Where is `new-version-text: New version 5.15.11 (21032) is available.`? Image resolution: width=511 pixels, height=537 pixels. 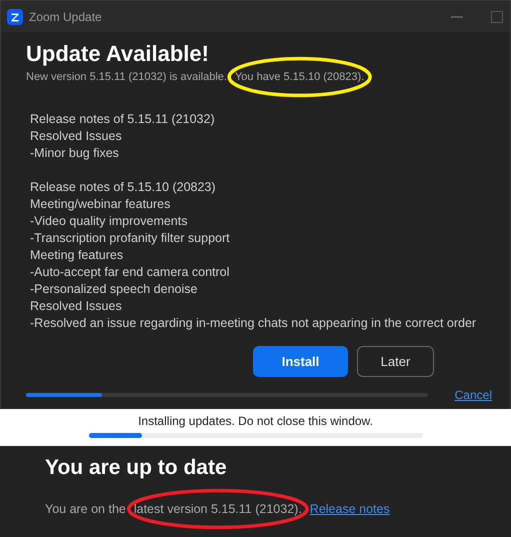
new-version-text: New version 5.15.11 (21032) is available. is located at coordinates (126, 77).